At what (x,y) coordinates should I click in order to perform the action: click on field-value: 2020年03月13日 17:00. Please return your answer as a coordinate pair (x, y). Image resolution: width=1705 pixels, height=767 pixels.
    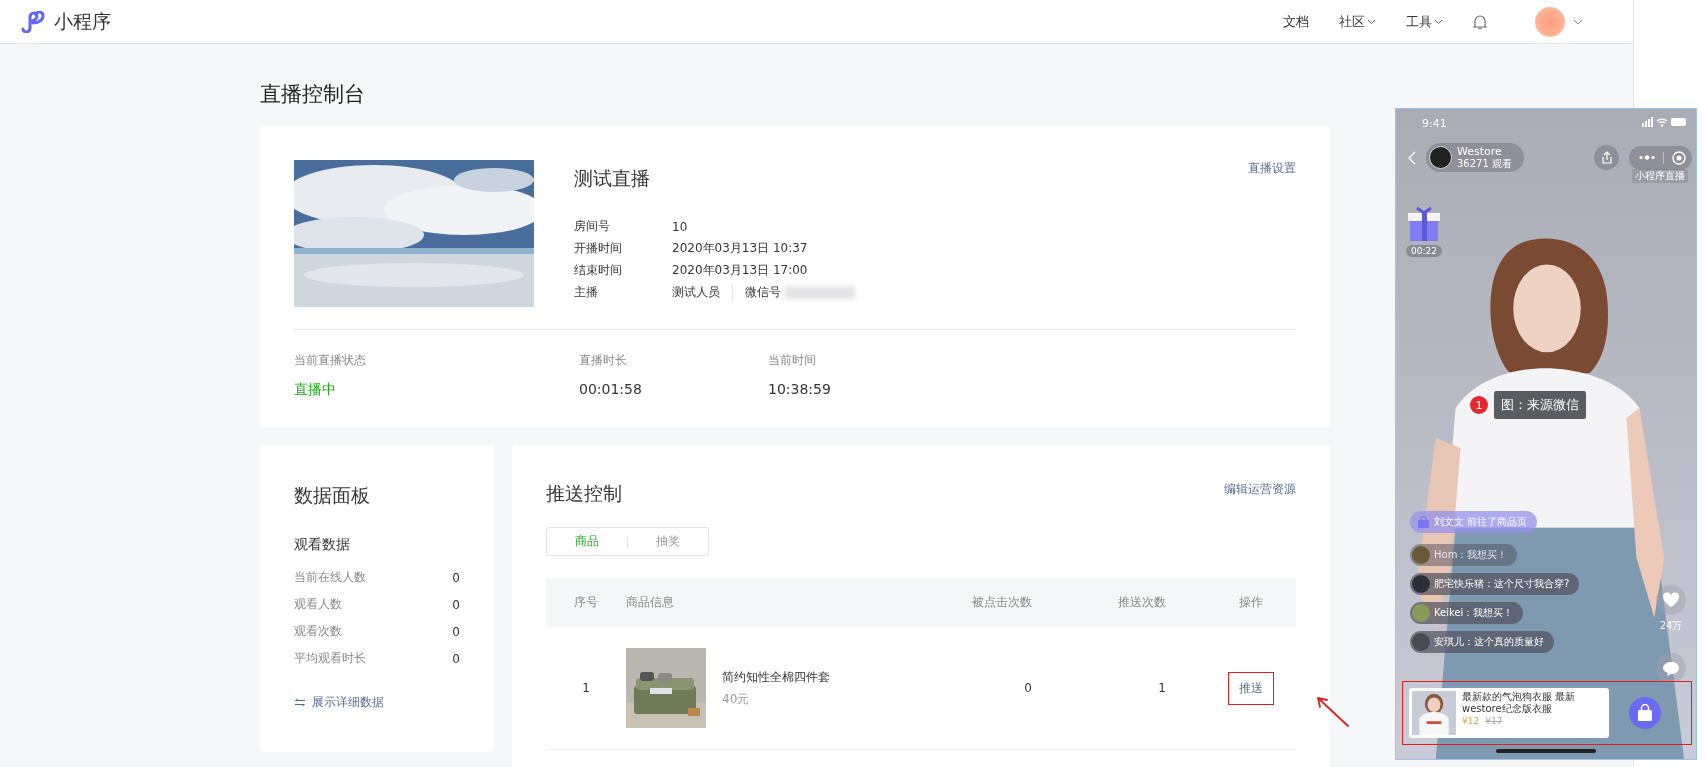
    Looking at the image, I should click on (740, 270).